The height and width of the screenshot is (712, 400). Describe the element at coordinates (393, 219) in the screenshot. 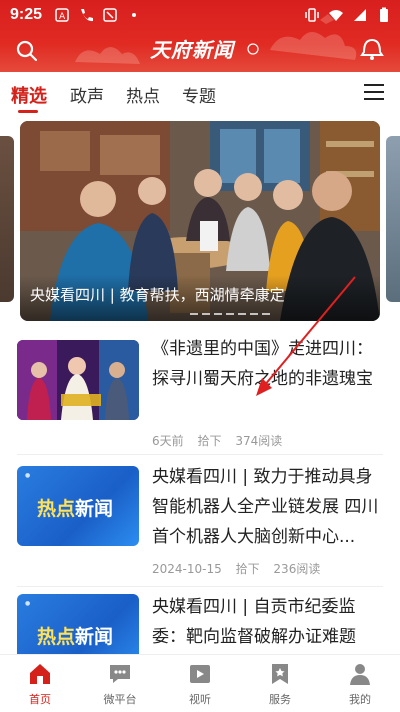

I see `banner-next-peek` at that location.